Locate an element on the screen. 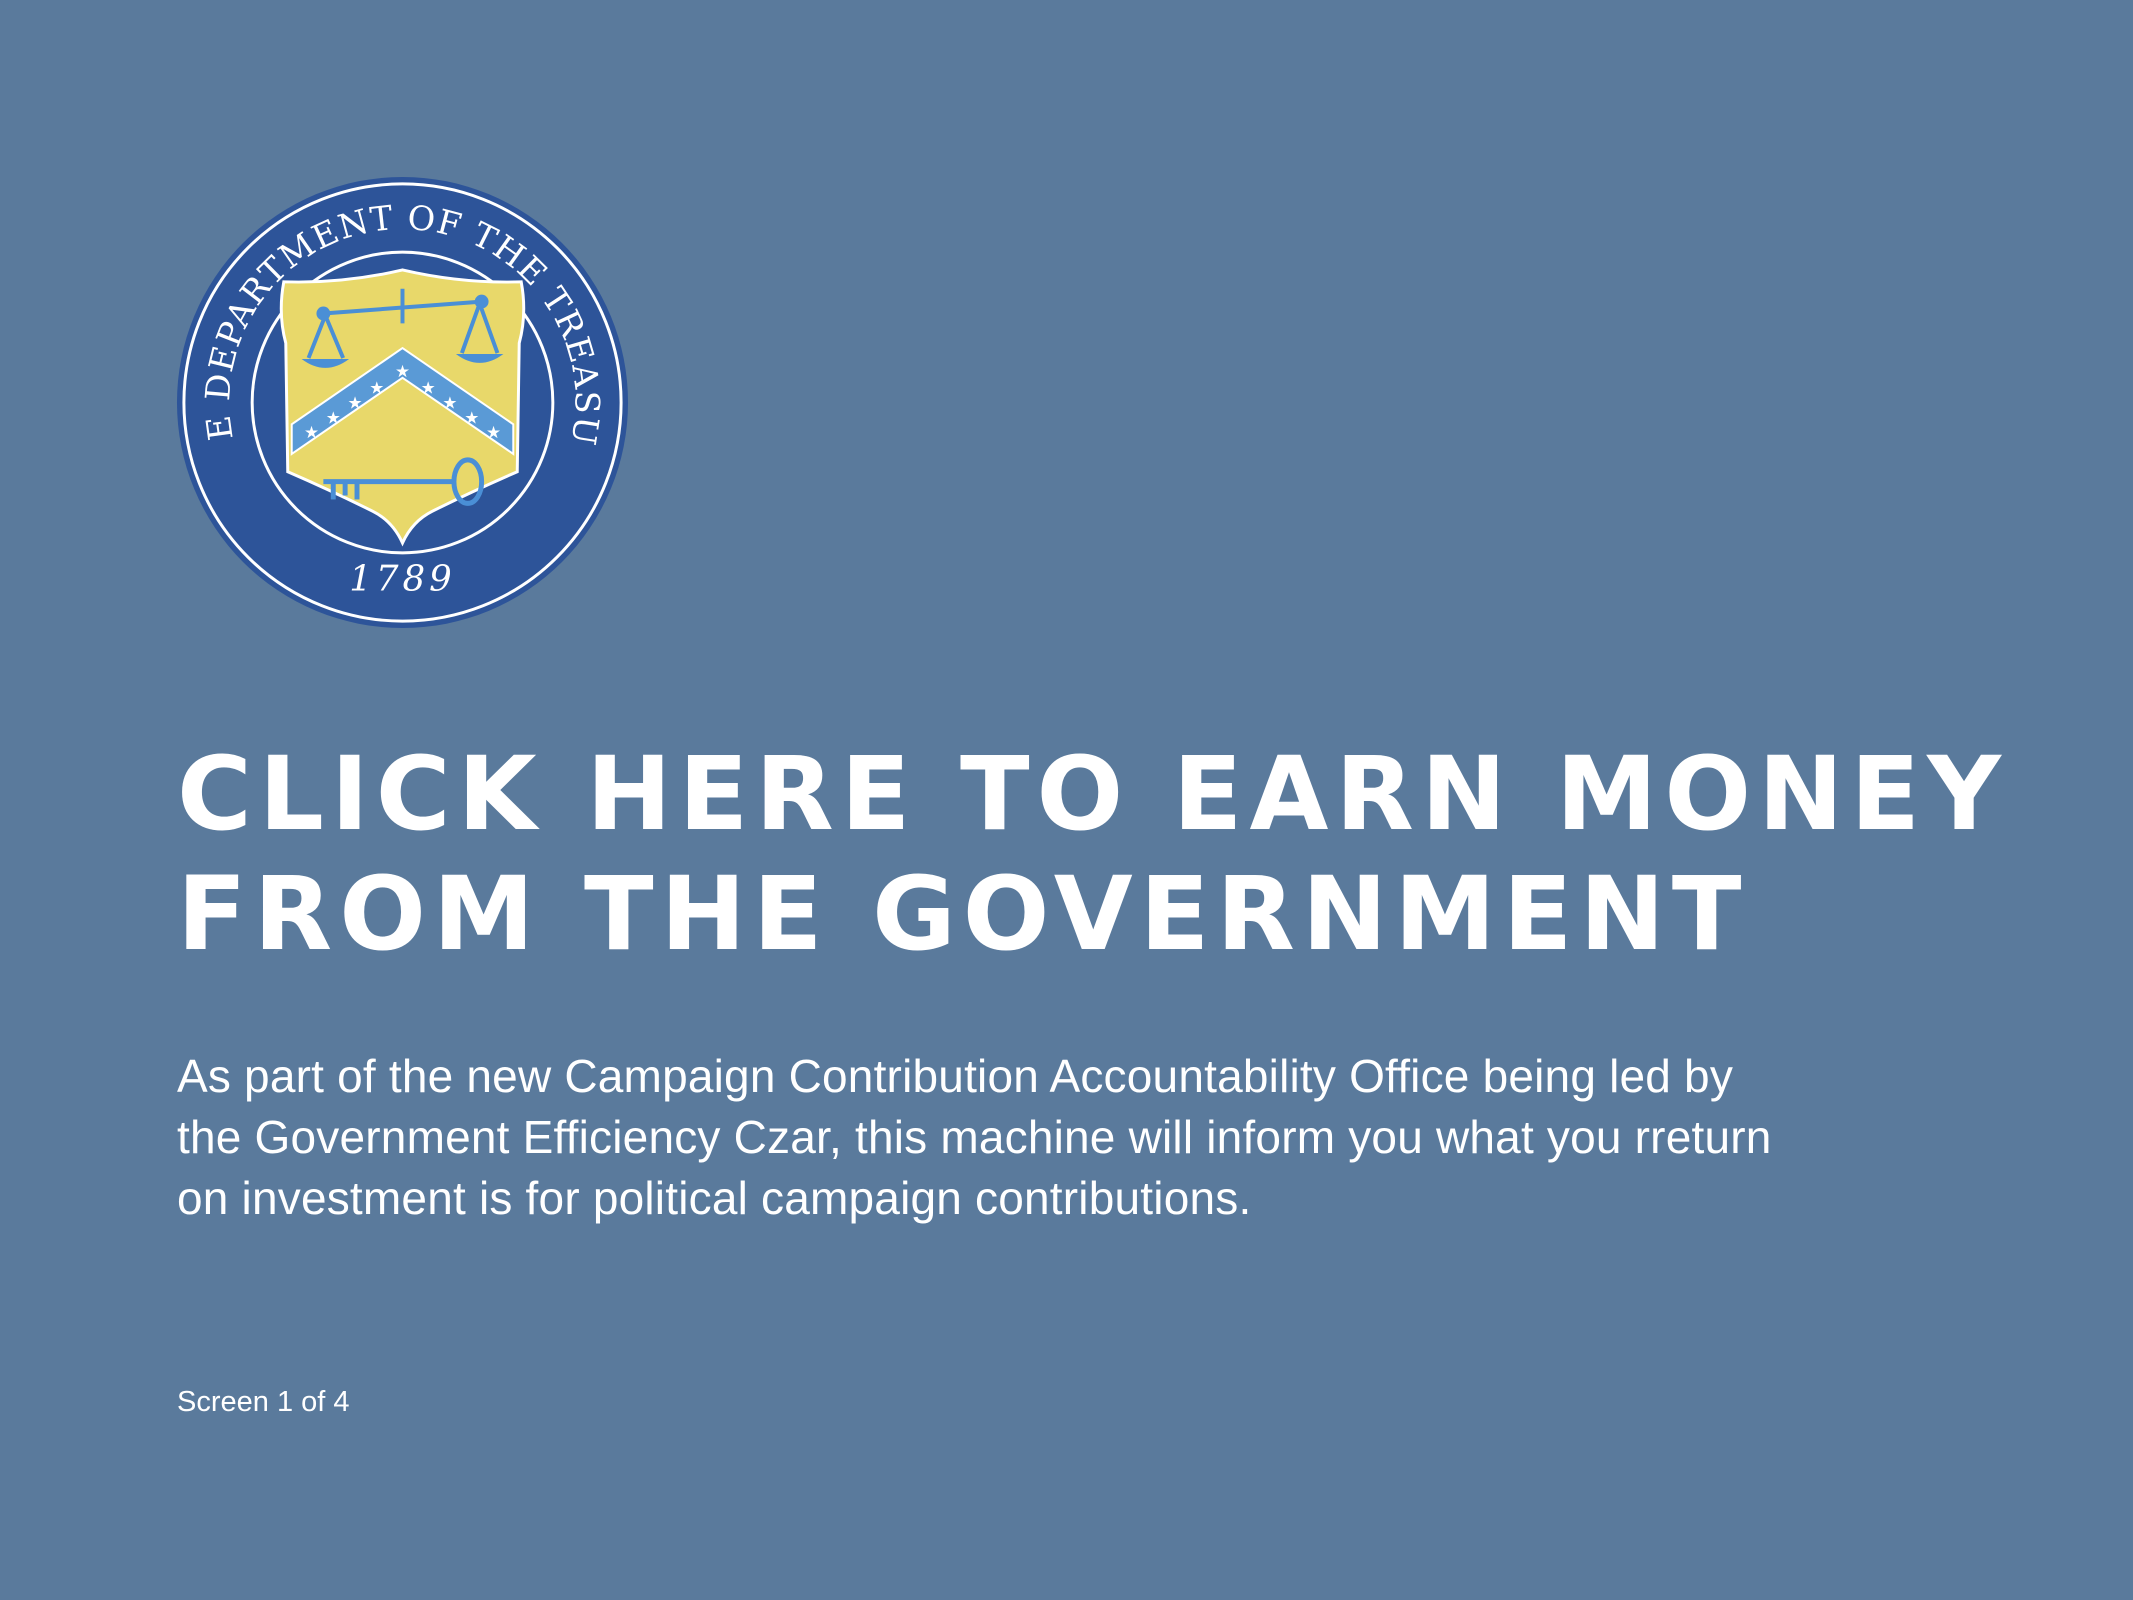  headline-line-1: CLICK HERE TO EARN MONEY is located at coordinates (1117, 795).